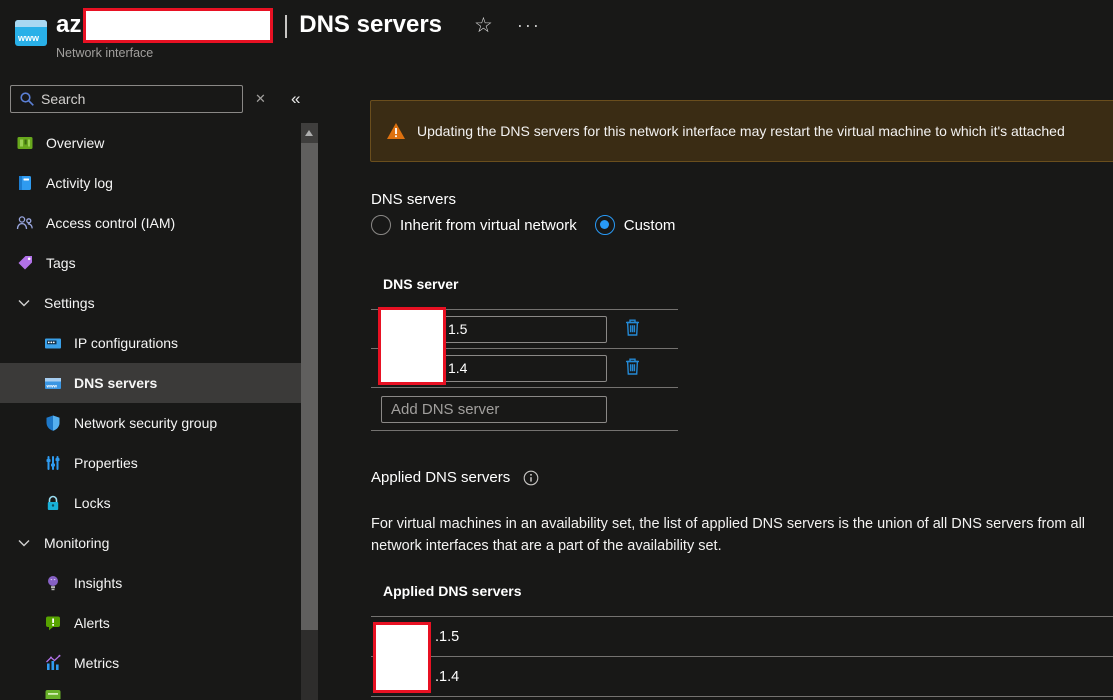  I want to click on metrics-icon, so click(53, 662).